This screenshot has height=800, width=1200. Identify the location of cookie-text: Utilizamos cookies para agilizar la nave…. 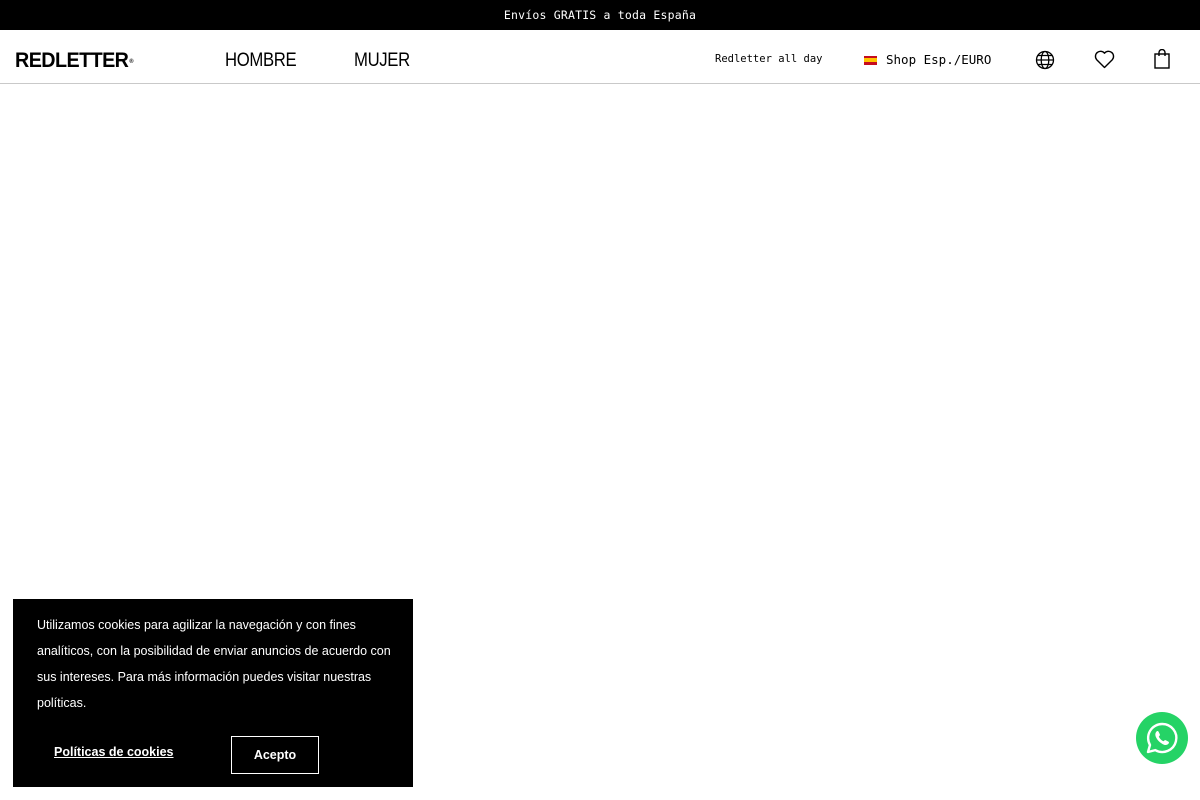
(214, 664).